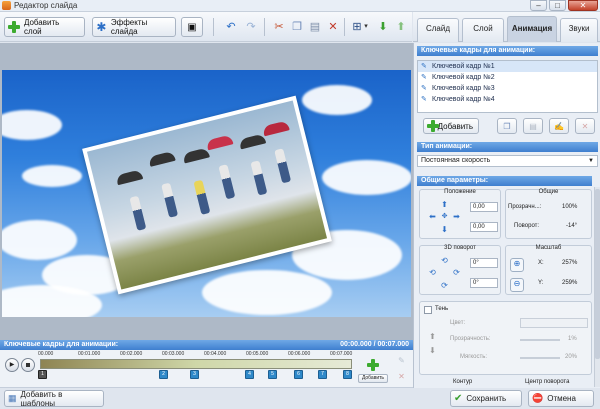  I want to click on rotate-right-icon: ⟳, so click(456, 272).